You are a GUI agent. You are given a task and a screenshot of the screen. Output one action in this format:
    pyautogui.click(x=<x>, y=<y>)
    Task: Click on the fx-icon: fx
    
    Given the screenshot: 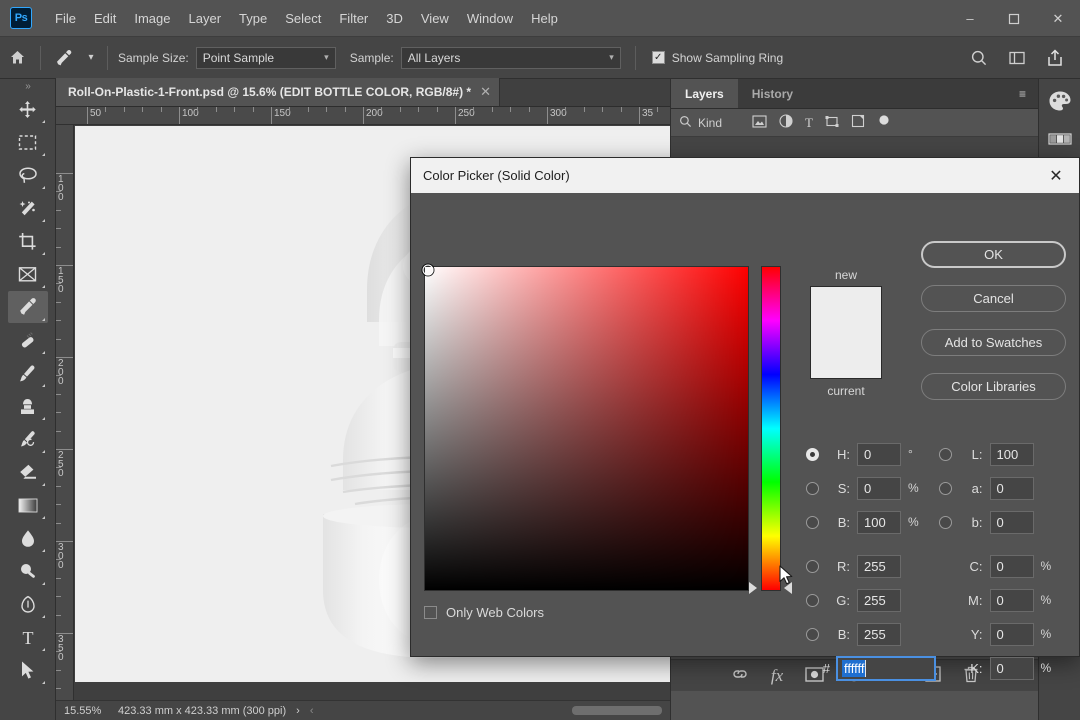 What is the action you would take?
    pyautogui.click(x=777, y=676)
    